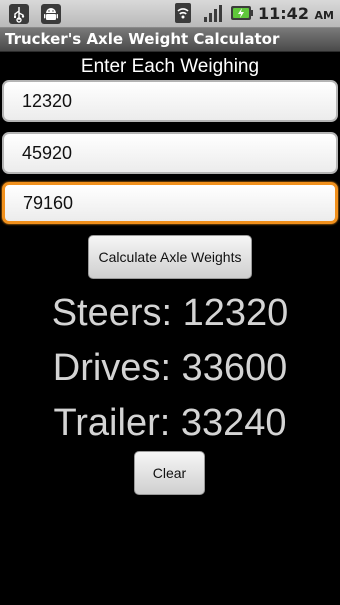 This screenshot has width=340, height=605. What do you see at coordinates (169, 473) in the screenshot?
I see `clear-button: Clear` at bounding box center [169, 473].